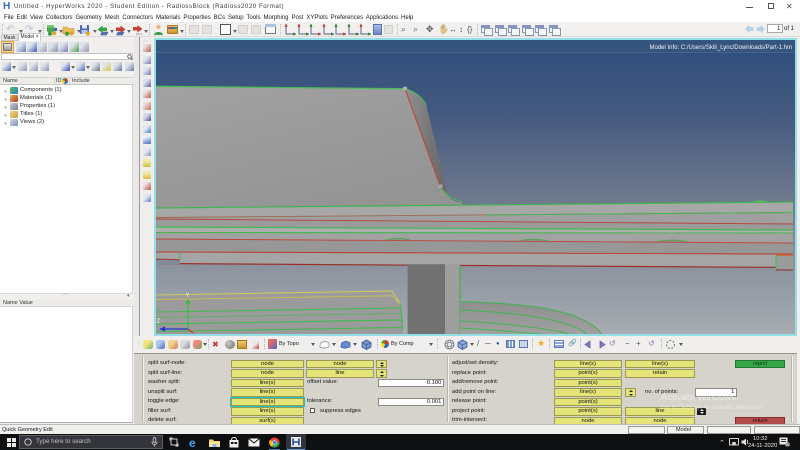  What do you see at coordinates (188, 296) in the screenshot?
I see `svg-text: Y` at bounding box center [188, 296].